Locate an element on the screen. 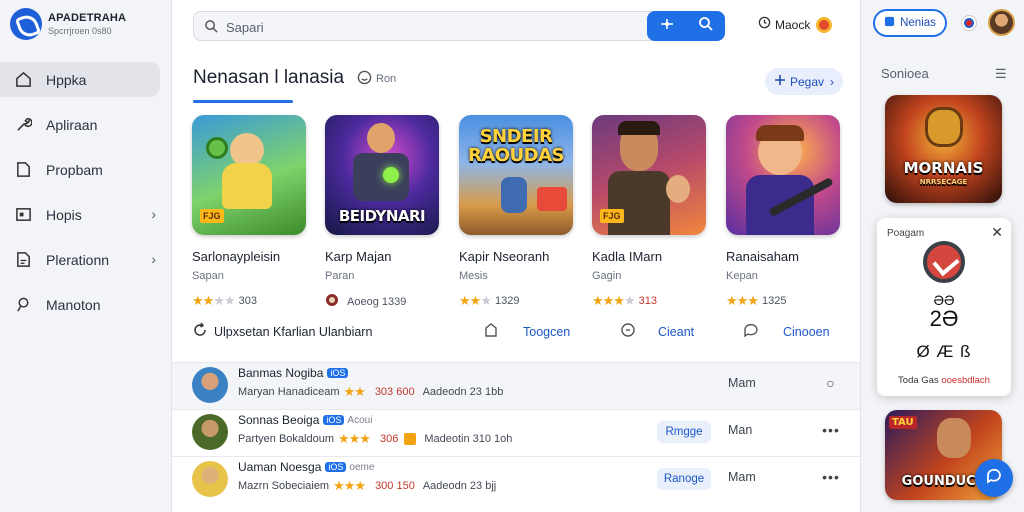 The height and width of the screenshot is (512, 1024). game-card-rating-text: Aoeog 1339 is located at coordinates (377, 301).